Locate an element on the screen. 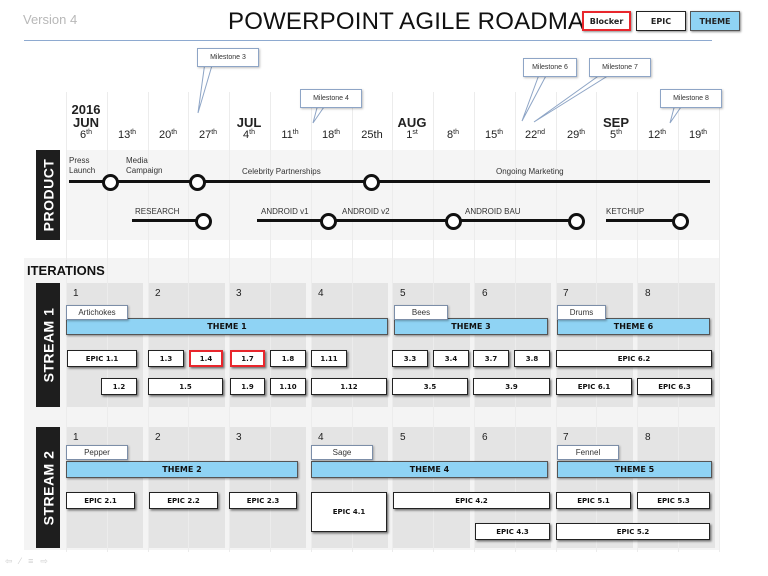 This screenshot has height=576, width=768. epic-card: 3.8 is located at coordinates (532, 358).